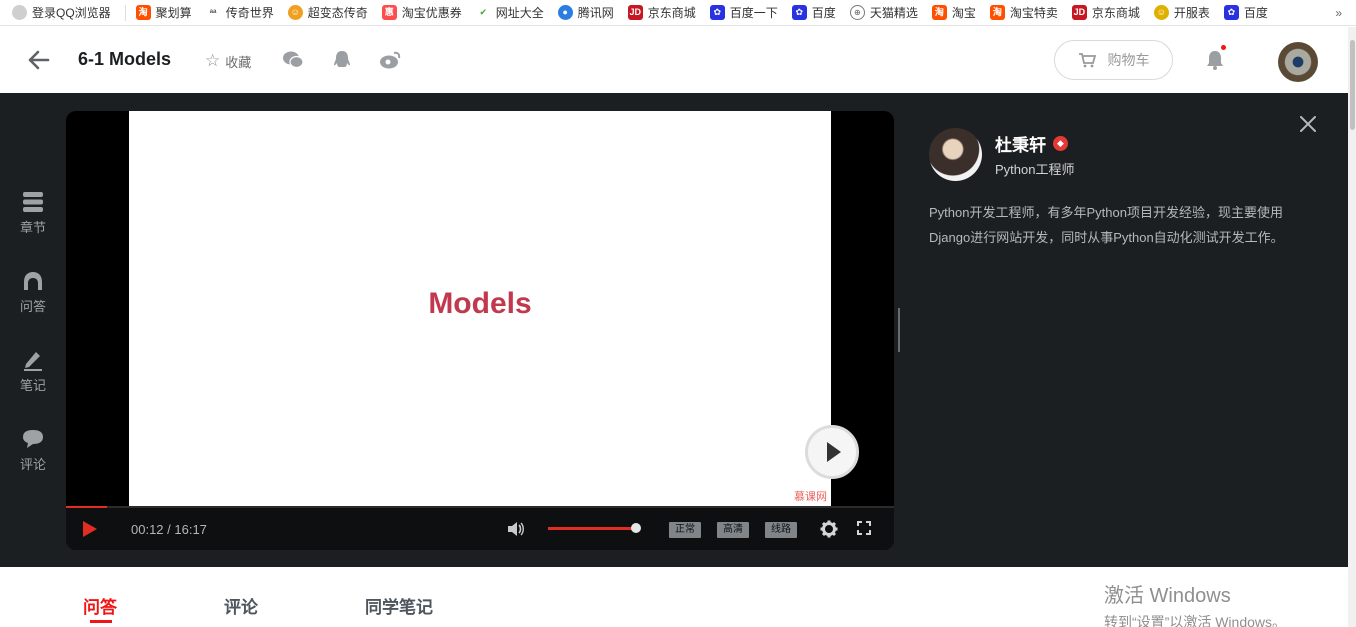 The height and width of the screenshot is (627, 1356). I want to click on settings-gear-icon, so click(829, 531).